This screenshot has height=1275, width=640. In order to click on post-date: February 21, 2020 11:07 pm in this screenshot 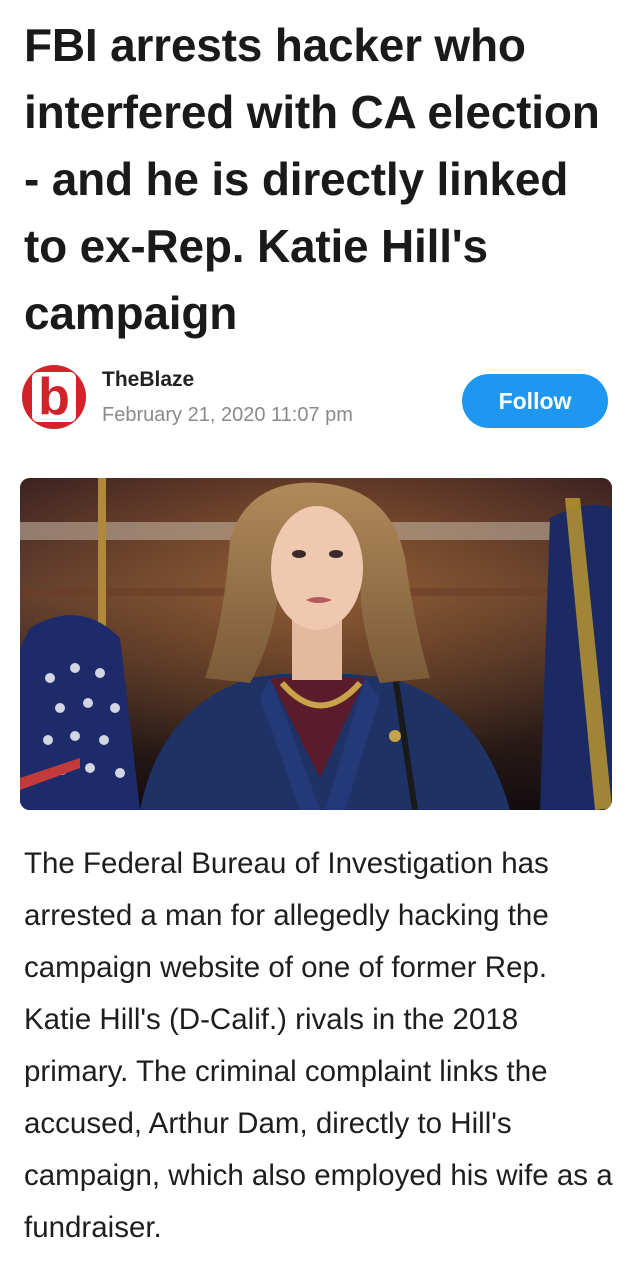, I will do `click(227, 415)`.